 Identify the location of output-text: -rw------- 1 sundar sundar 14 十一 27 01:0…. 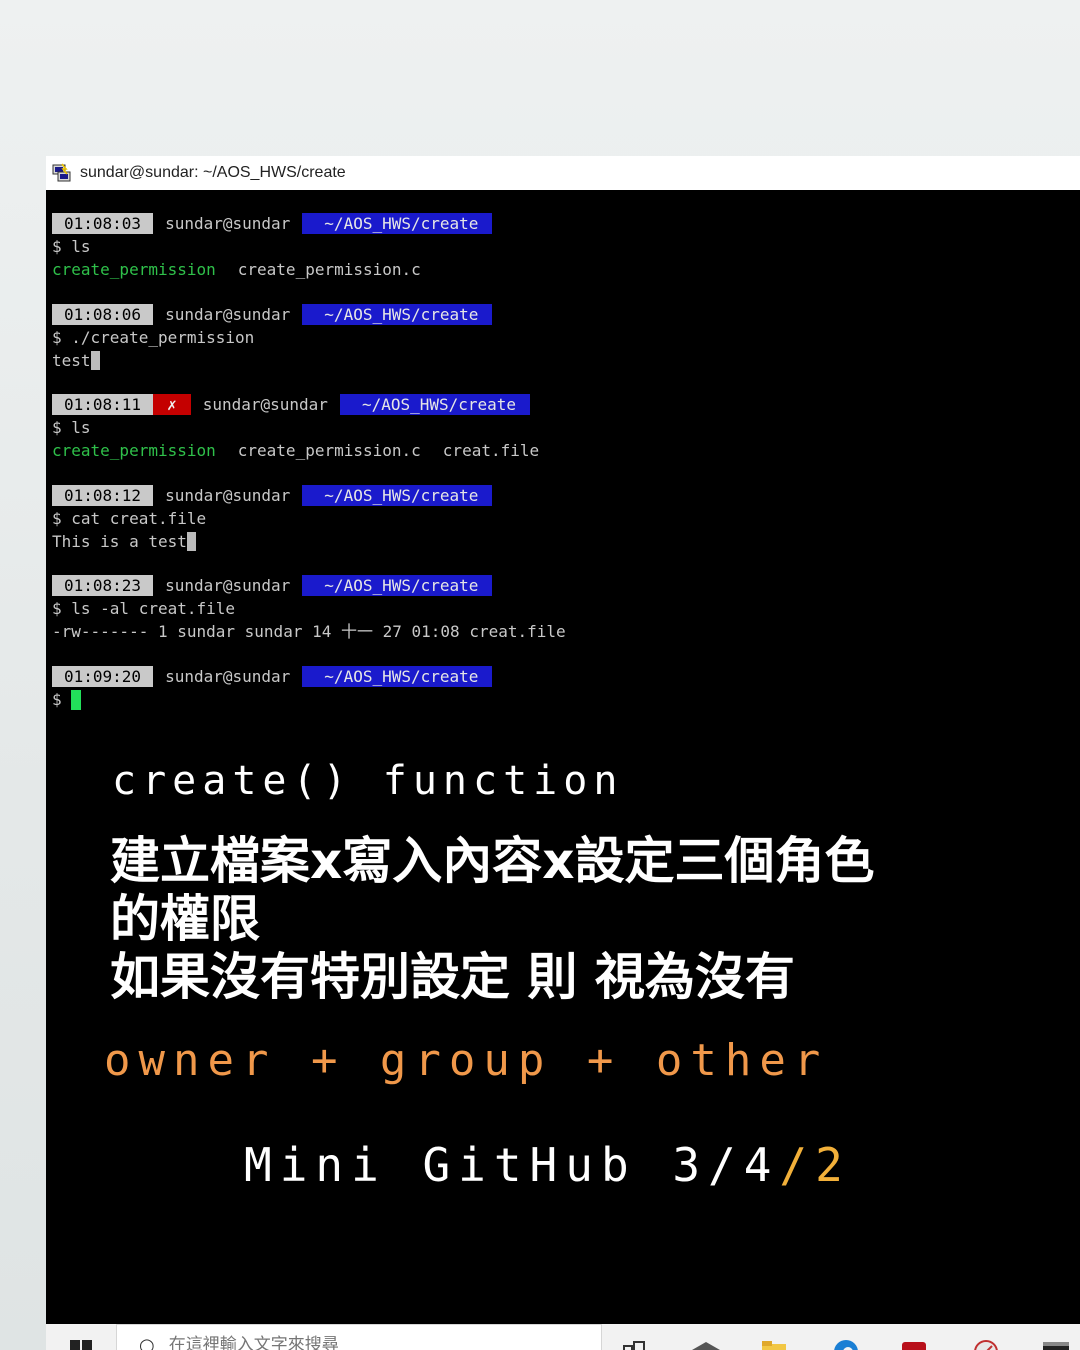
(309, 631).